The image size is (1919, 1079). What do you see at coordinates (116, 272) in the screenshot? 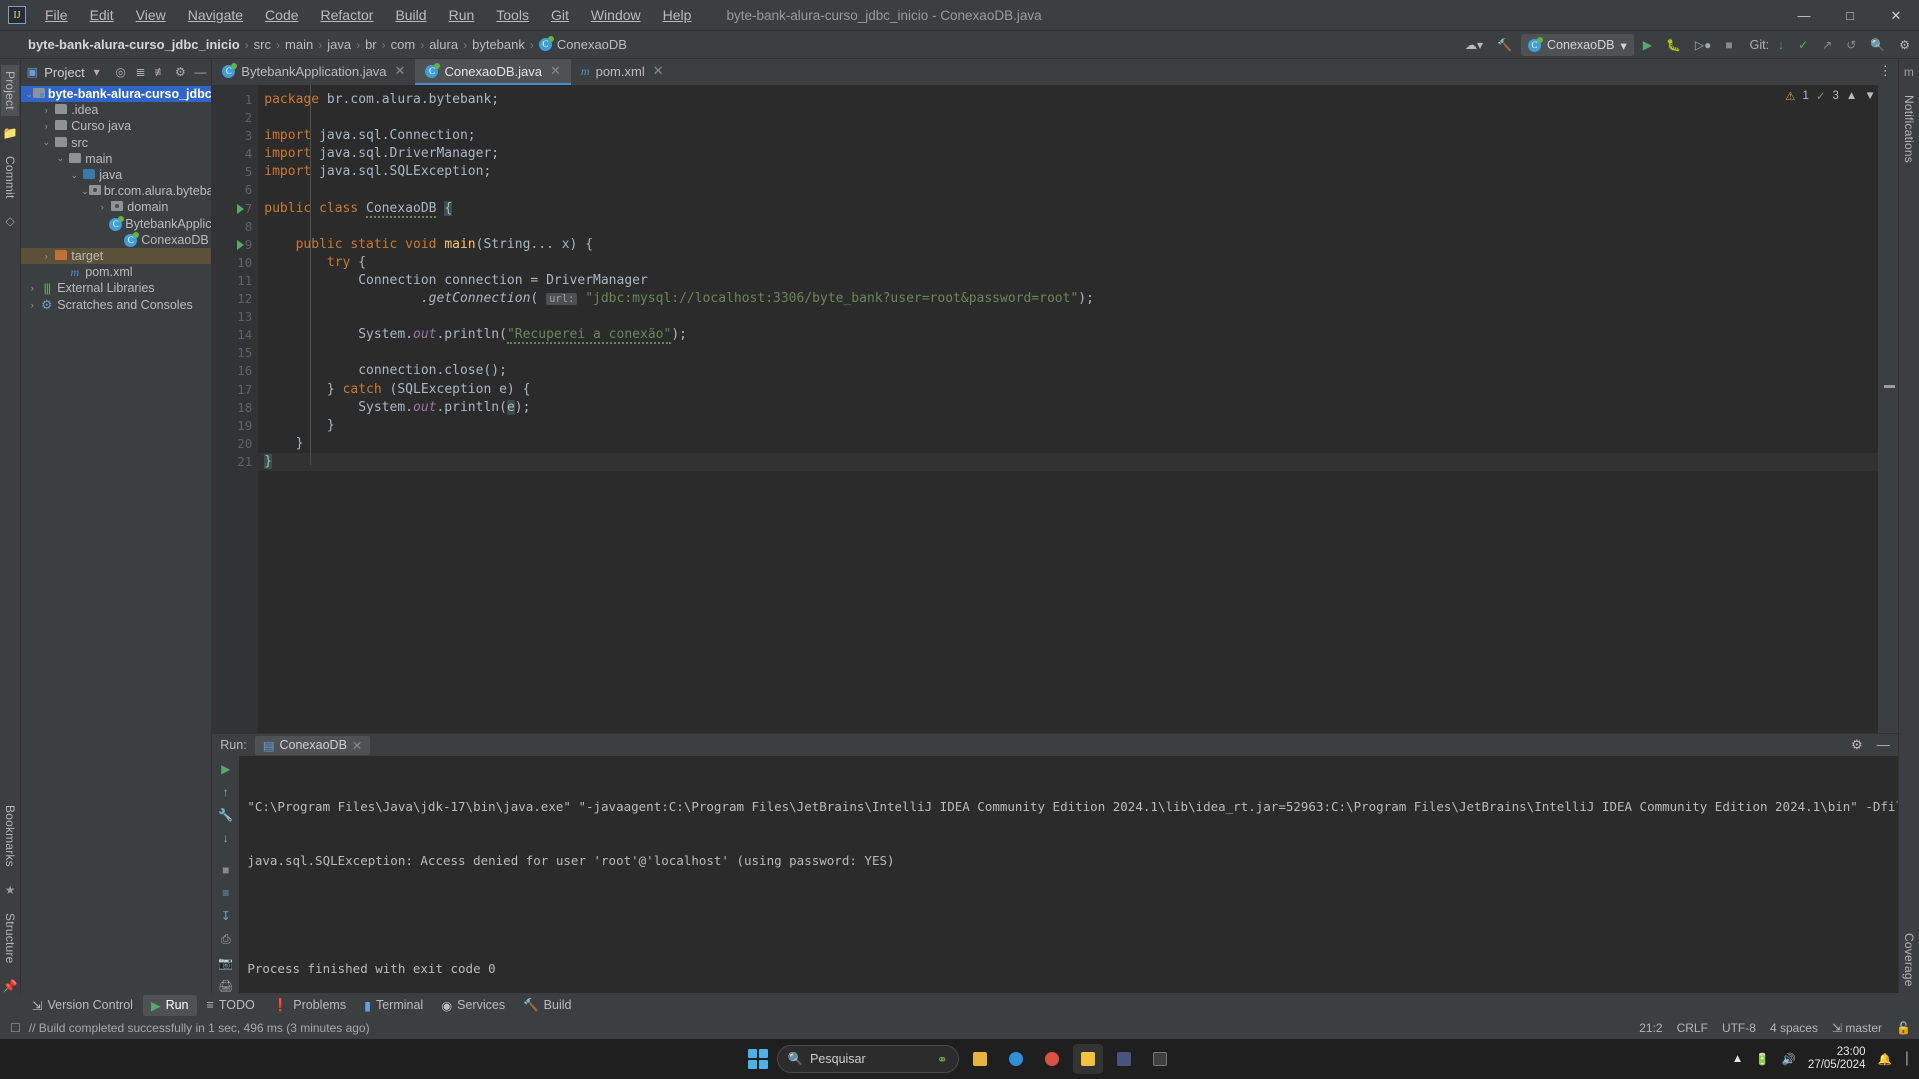
I see `tree-item-pom-xml: m pom.xml` at bounding box center [116, 272].